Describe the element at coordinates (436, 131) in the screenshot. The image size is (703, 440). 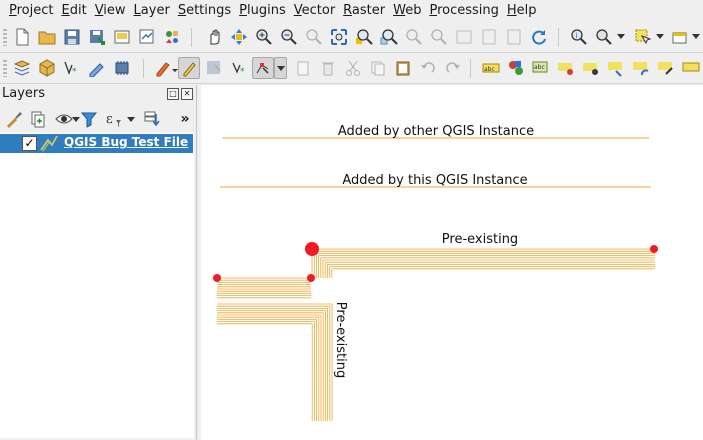
I see `label-other-instance: Added by other QGIS Instance` at that location.